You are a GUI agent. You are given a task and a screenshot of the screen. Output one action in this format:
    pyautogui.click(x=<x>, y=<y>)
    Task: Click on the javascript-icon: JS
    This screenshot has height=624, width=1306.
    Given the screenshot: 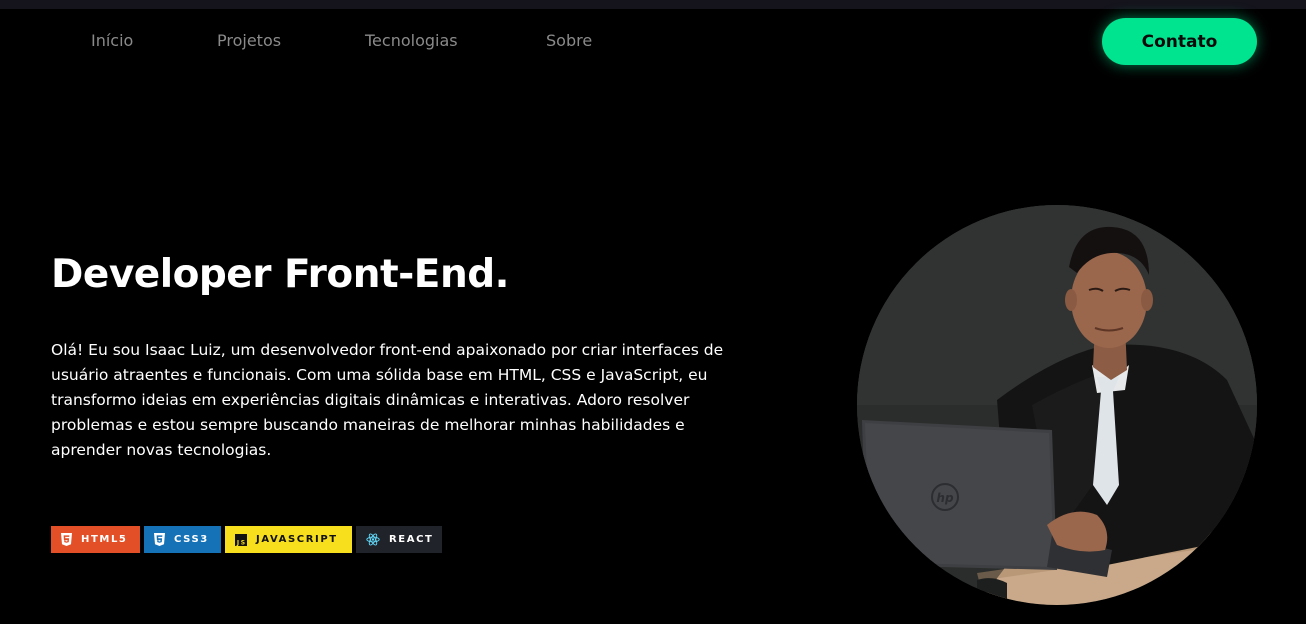 What is the action you would take?
    pyautogui.click(x=241, y=539)
    